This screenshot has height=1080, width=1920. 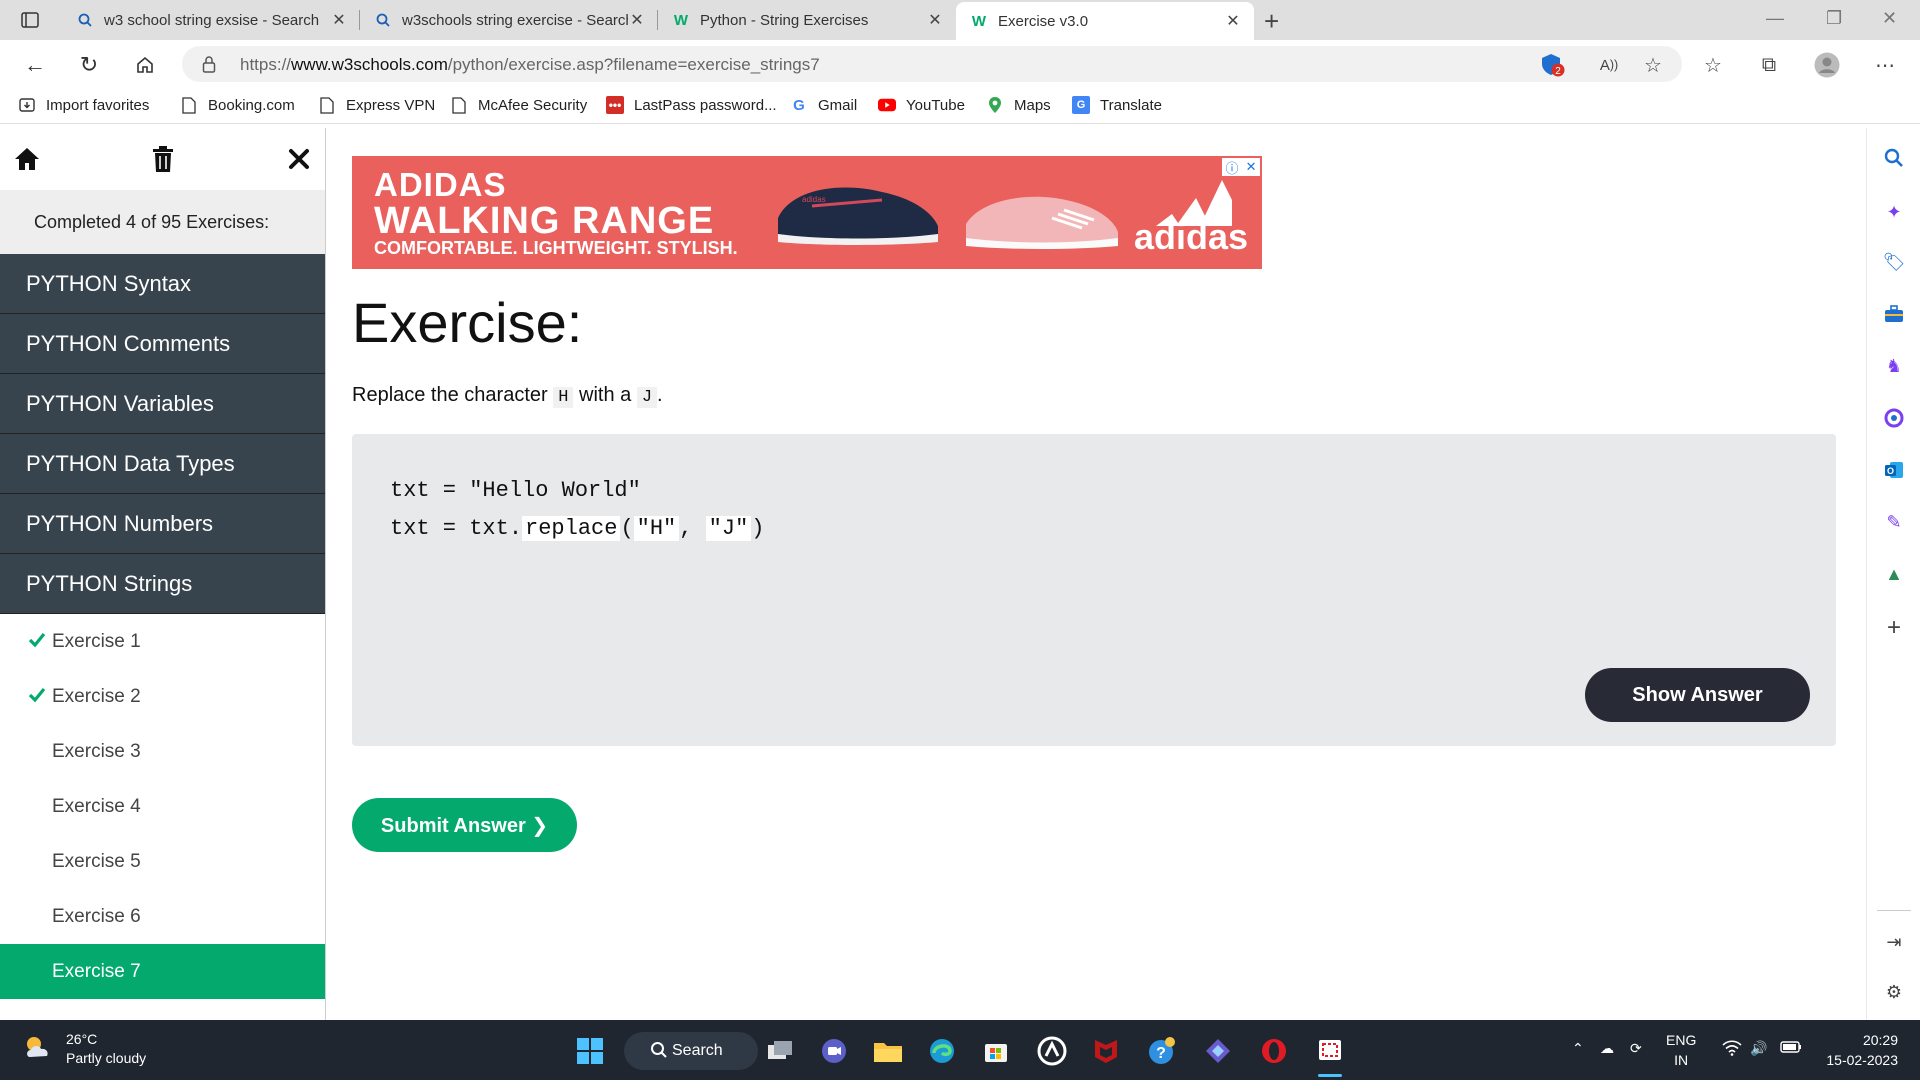 What do you see at coordinates (1681, 1050) in the screenshot?
I see `language-indicator: ENG IN` at bounding box center [1681, 1050].